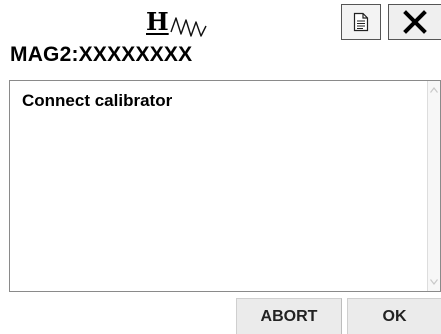  I want to click on abort-button: ABORT, so click(289, 316).